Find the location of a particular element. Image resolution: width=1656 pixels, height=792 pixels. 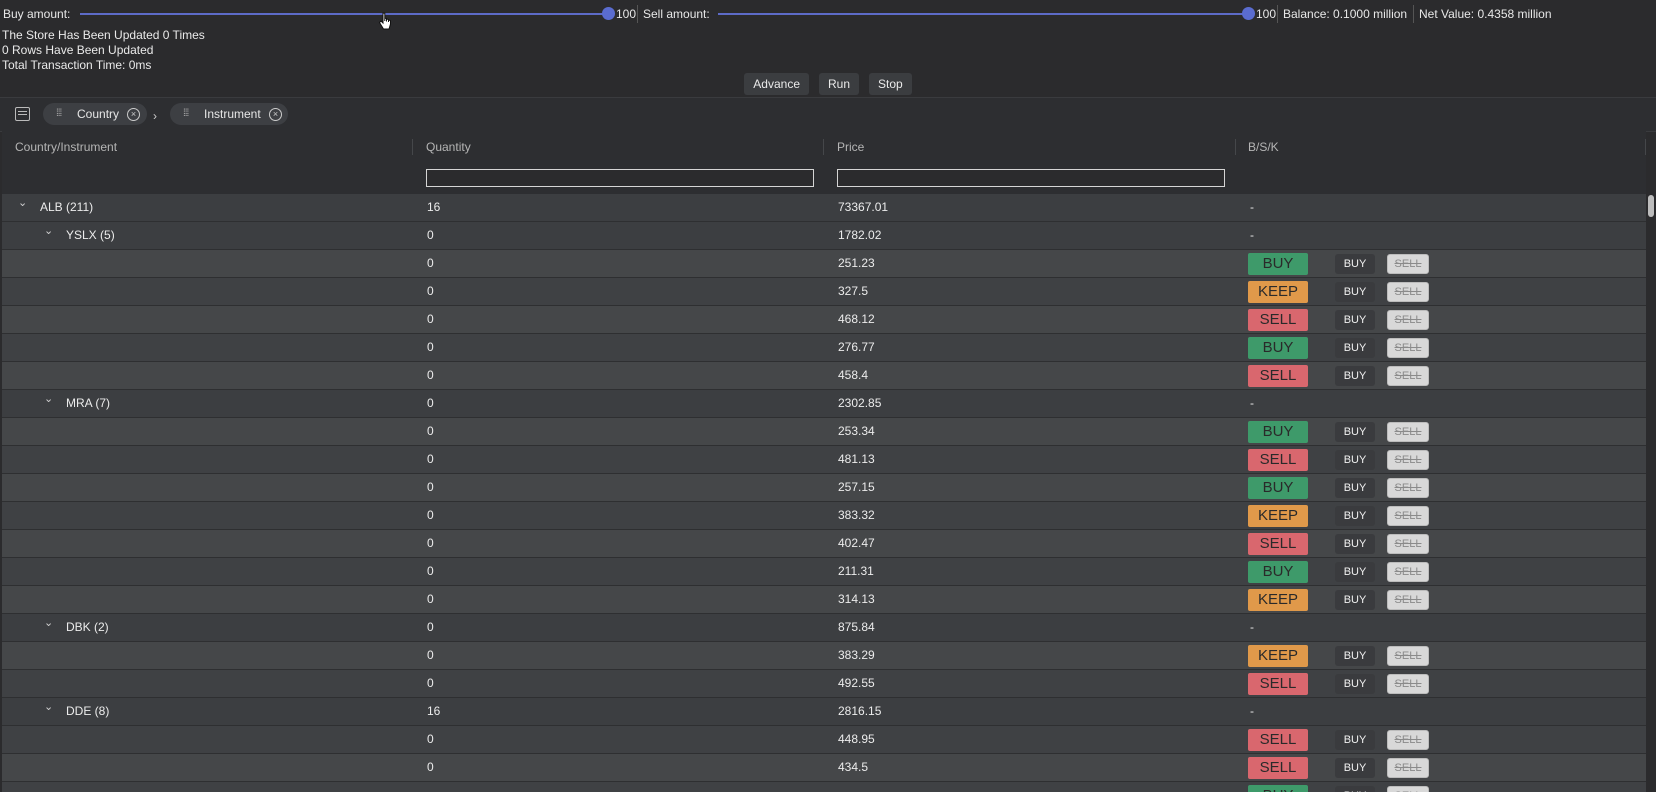

table-row: 0 314.13 KEEP BUY SELL is located at coordinates (824, 600).